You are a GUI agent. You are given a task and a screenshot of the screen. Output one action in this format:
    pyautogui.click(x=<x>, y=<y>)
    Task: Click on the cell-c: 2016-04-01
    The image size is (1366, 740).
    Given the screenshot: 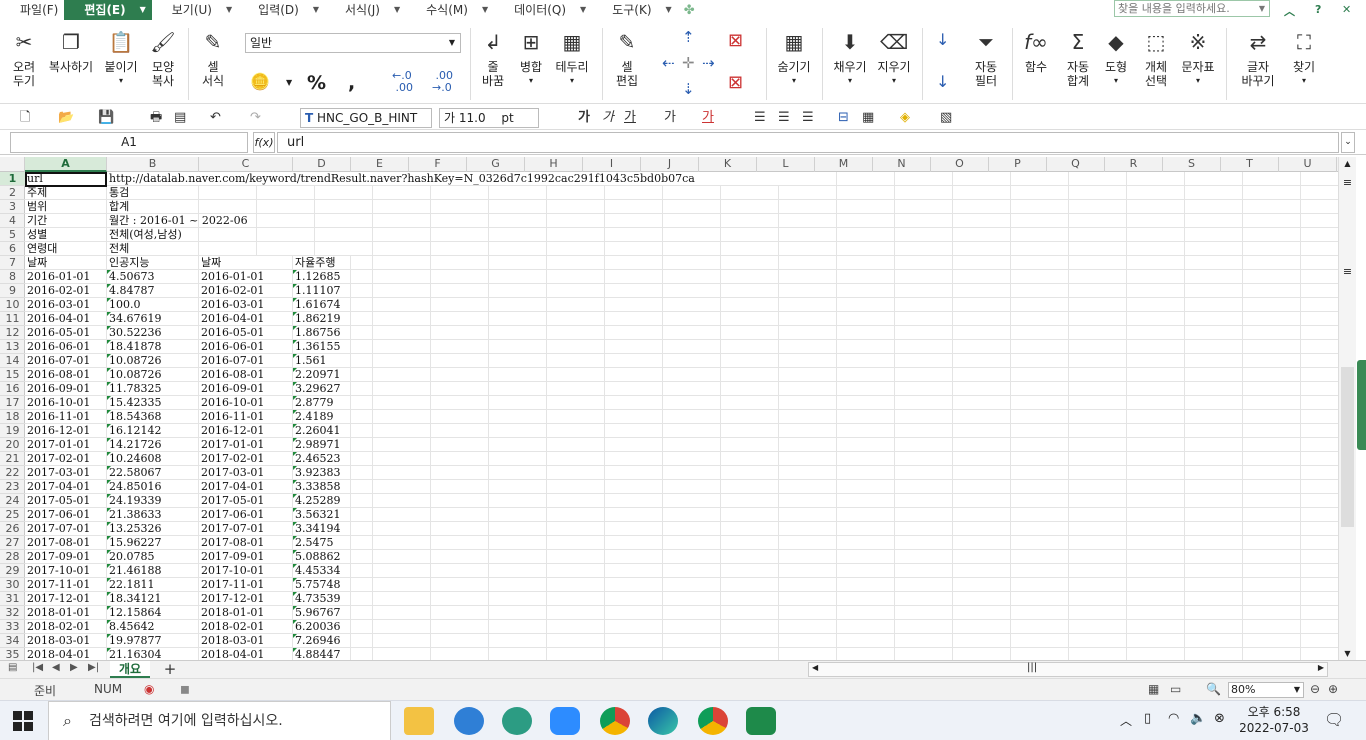 What is the action you would take?
    pyautogui.click(x=246, y=319)
    